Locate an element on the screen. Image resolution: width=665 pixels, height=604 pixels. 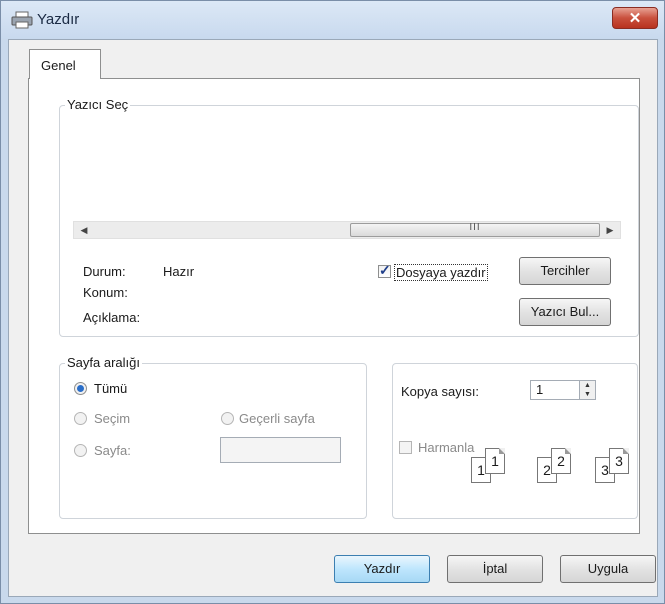
cancel-button: İptal is located at coordinates (495, 569).